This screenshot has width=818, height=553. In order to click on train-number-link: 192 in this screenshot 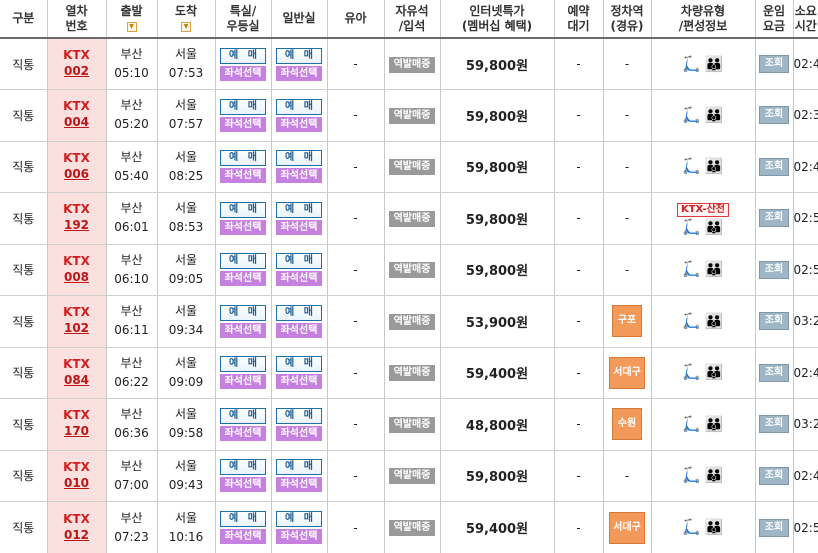, I will do `click(77, 225)`.